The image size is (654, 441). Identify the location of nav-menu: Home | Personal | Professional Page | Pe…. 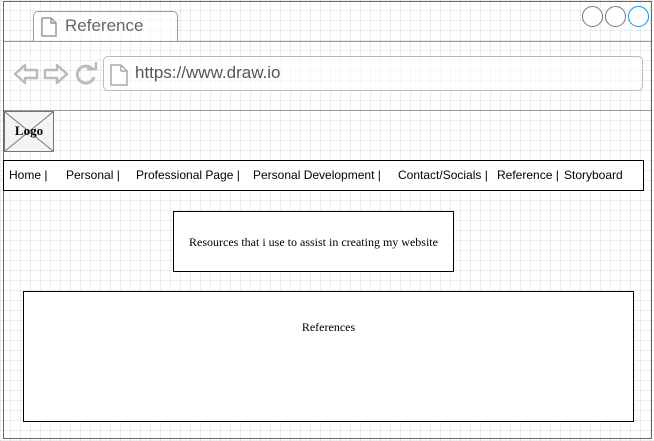
(323, 175).